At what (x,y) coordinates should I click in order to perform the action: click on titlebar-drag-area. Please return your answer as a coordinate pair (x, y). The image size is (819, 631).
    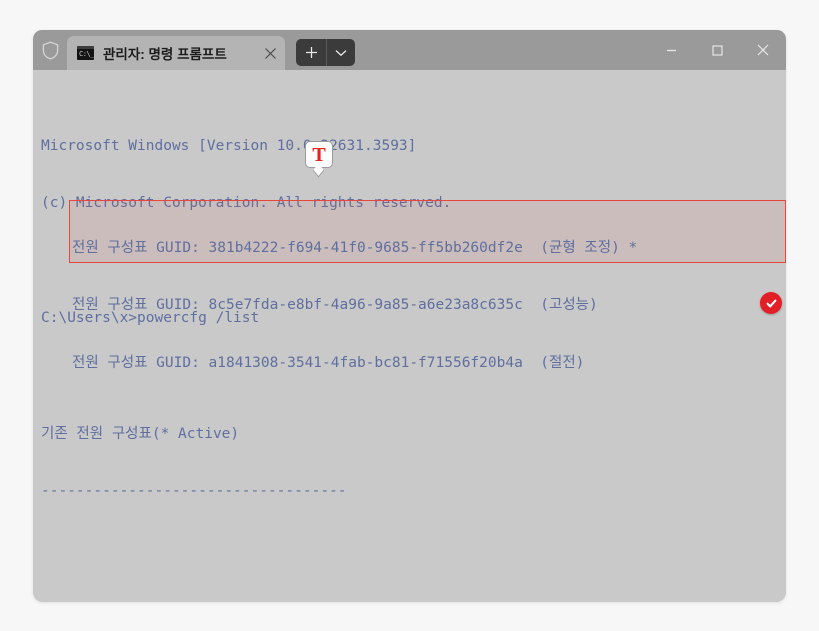
    Looking at the image, I should click on (501, 50).